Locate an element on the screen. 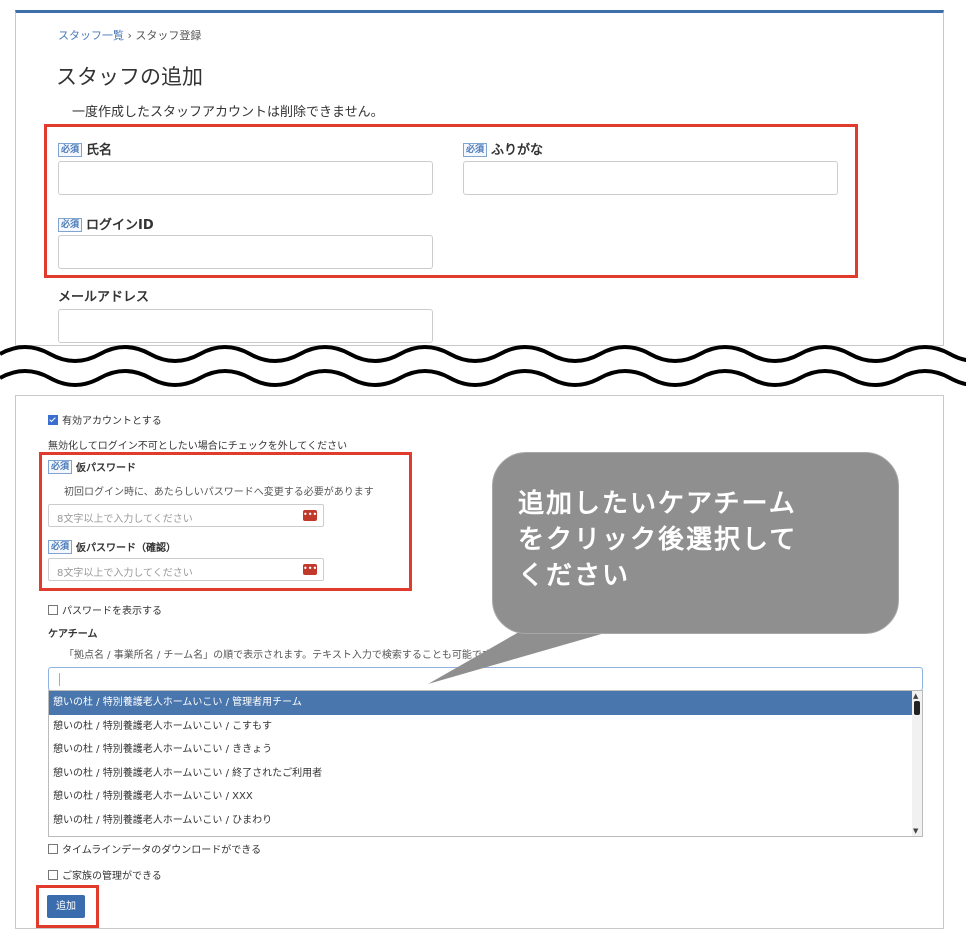  breadcrumb: スタッフ一覧 › スタッフ登録 is located at coordinates (129, 35).